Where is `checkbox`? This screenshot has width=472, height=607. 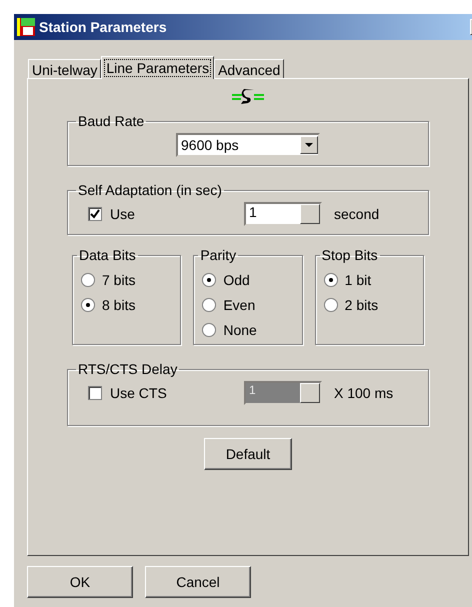
checkbox is located at coordinates (95, 214).